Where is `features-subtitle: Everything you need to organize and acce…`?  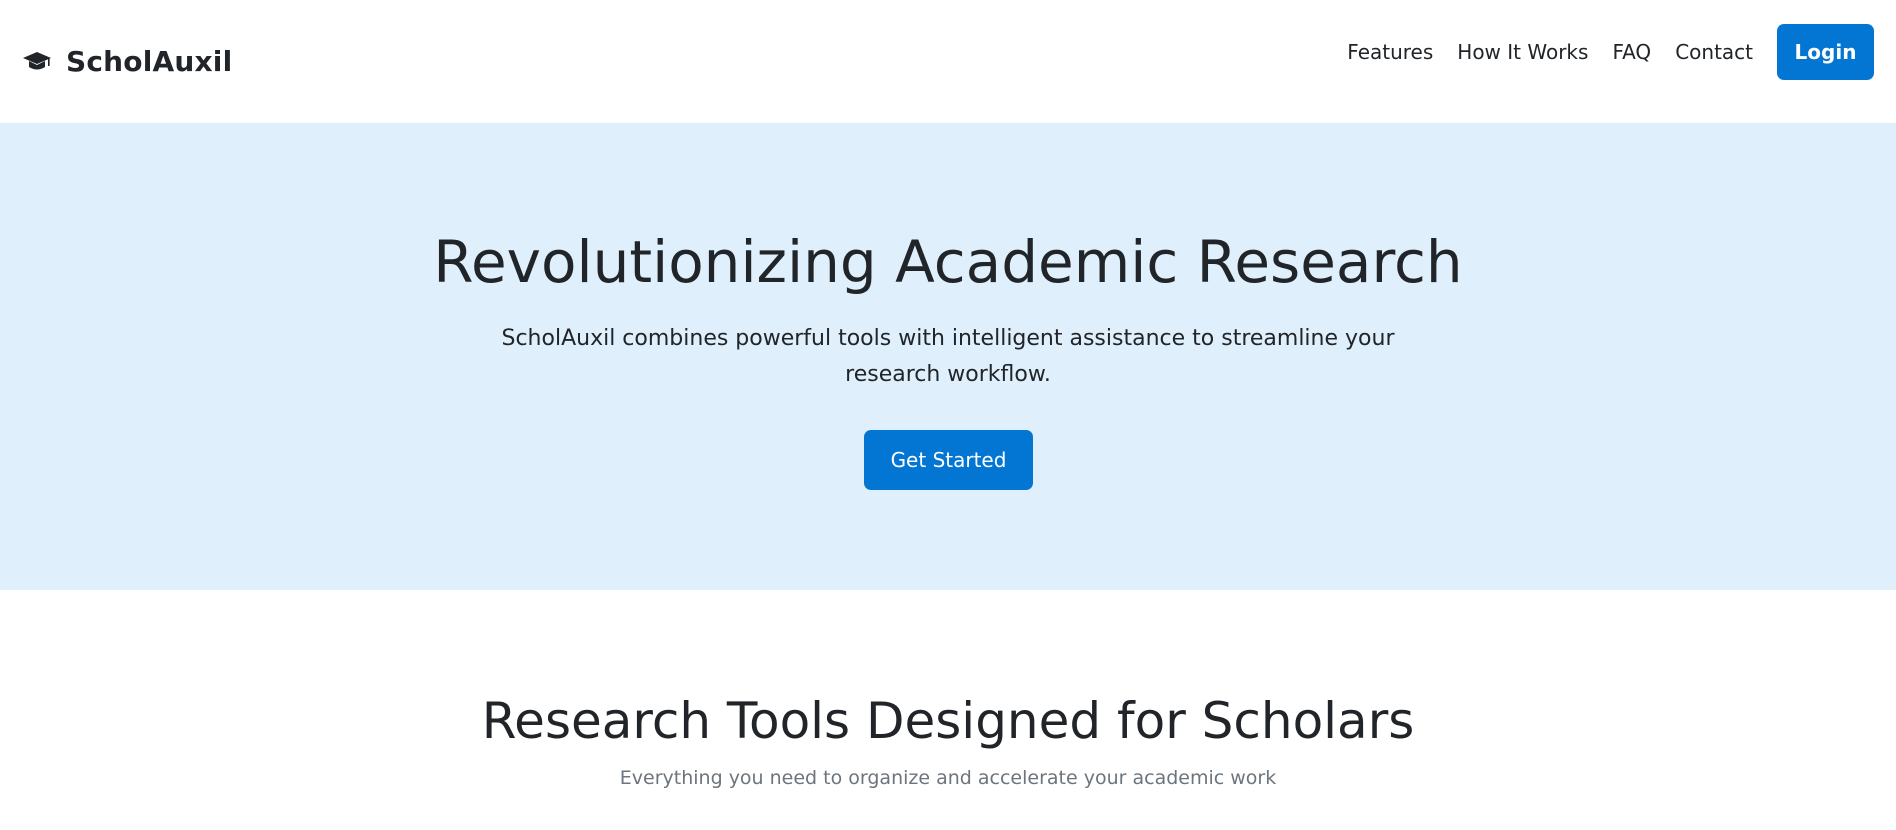 features-subtitle: Everything you need to organize and acce… is located at coordinates (948, 778).